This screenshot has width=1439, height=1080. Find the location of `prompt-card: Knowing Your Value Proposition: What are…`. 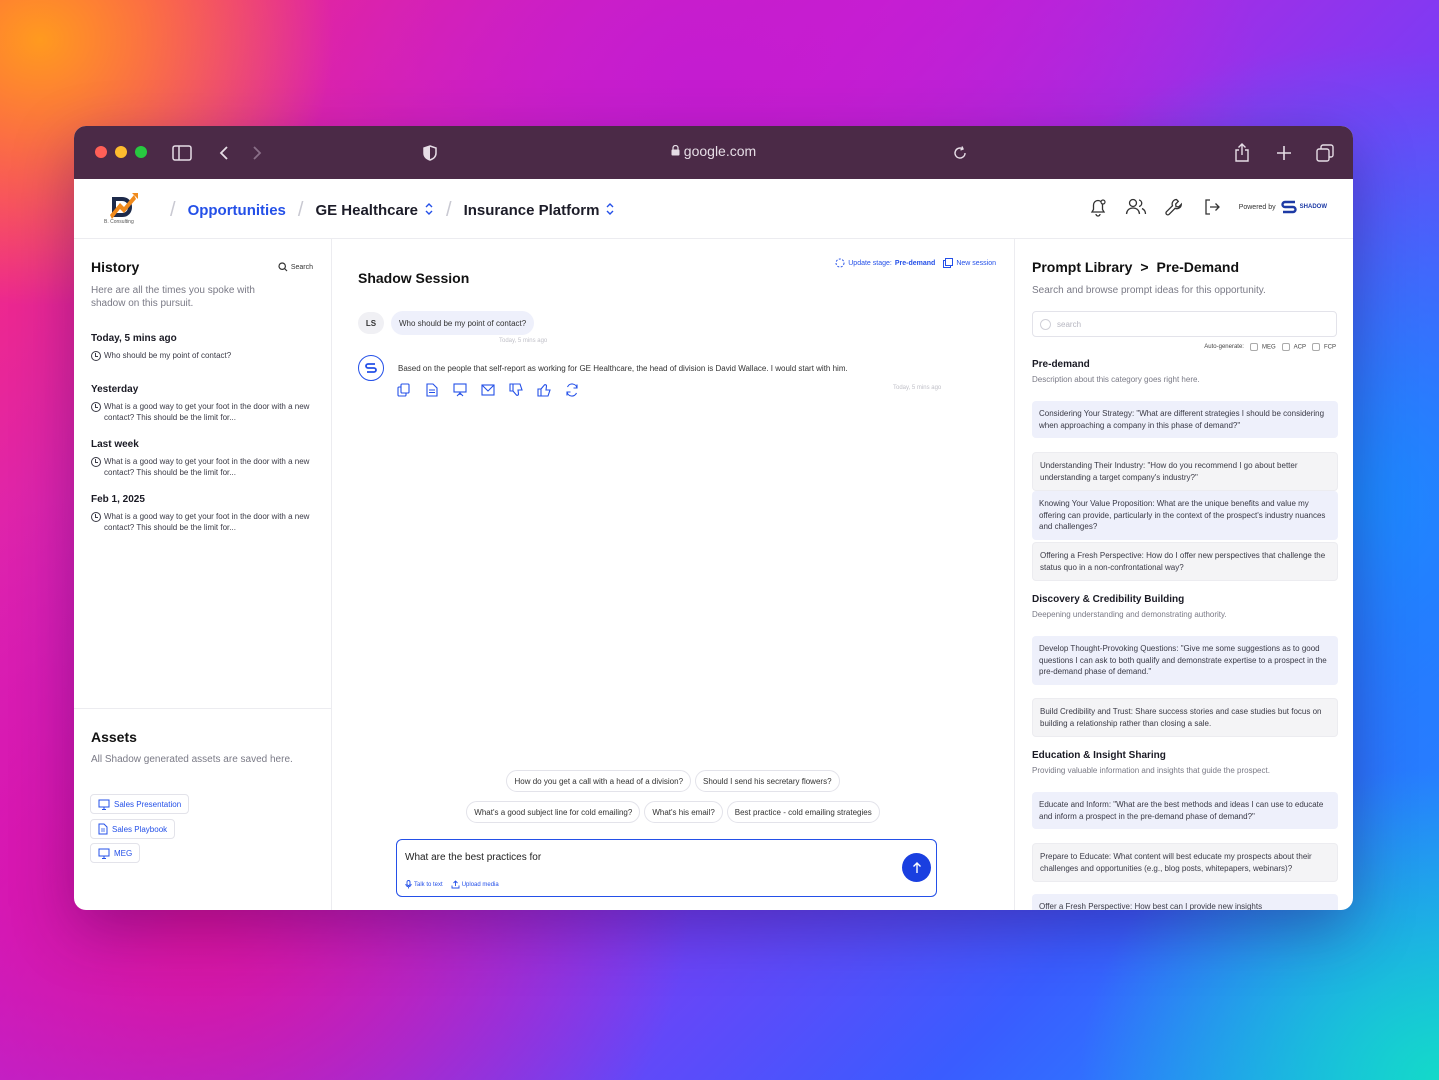

prompt-card: Knowing Your Value Proposition: What are… is located at coordinates (1185, 515).